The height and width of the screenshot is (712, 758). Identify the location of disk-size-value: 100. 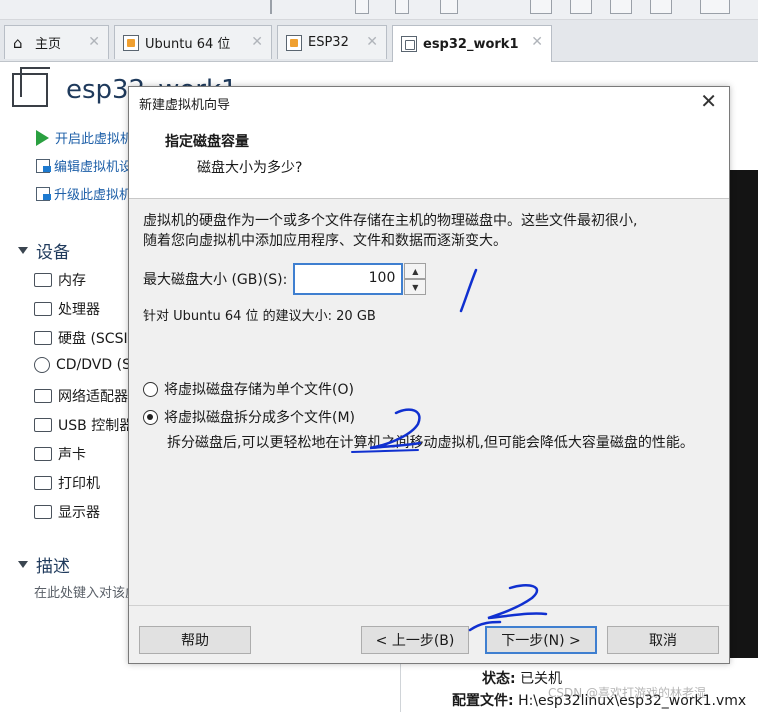
(382, 278).